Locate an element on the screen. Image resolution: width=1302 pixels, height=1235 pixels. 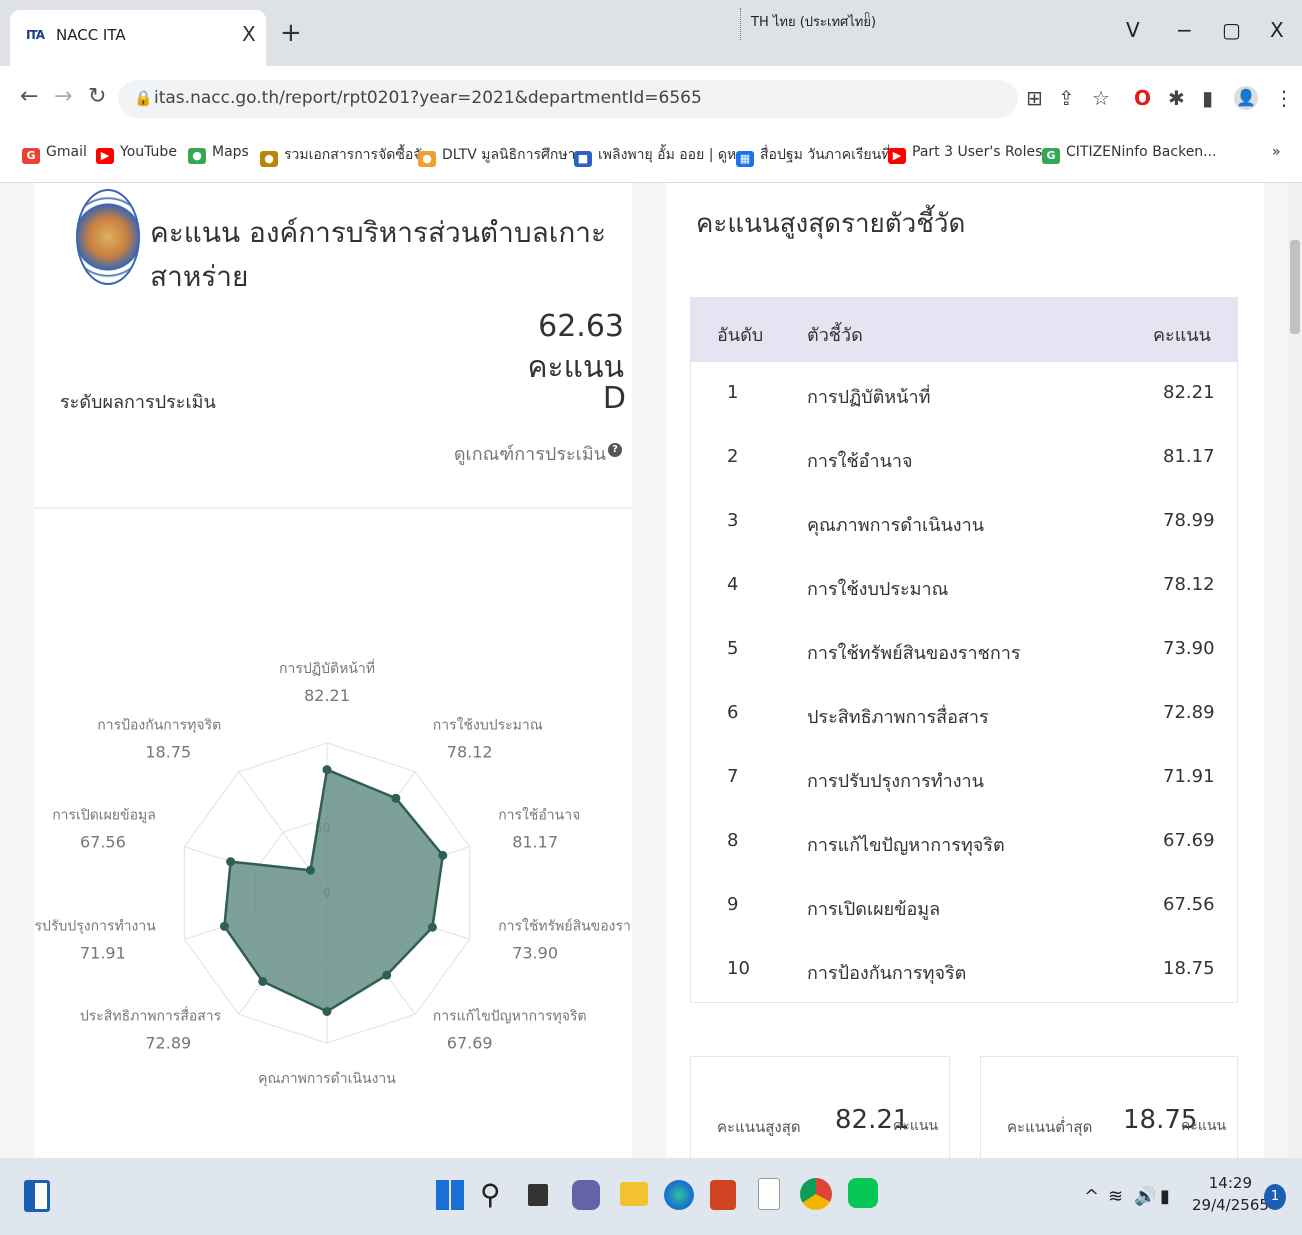
org-title: คะแนน องค์การบริหารส่วนตำบลเกาะสาหร่าย is located at coordinates (378, 254).